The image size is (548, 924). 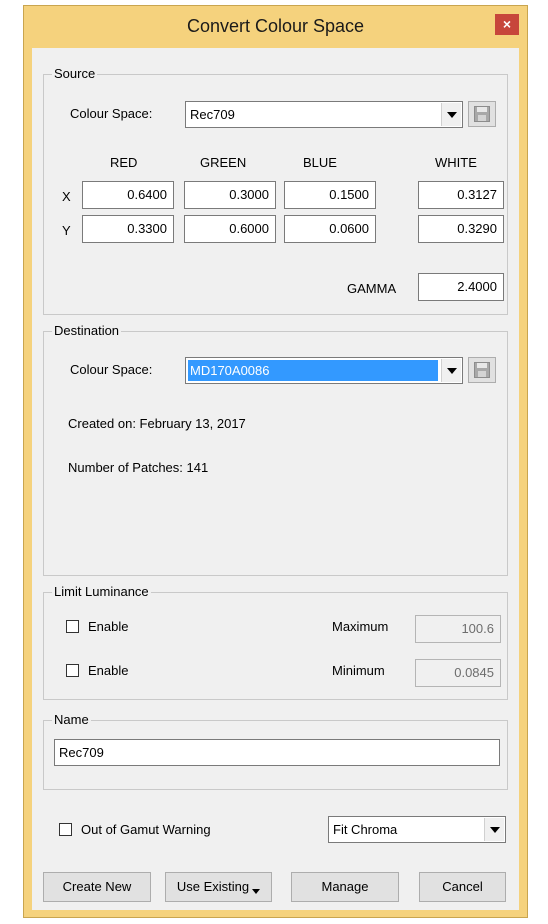 I want to click on close-icon: ×, so click(x=507, y=24).